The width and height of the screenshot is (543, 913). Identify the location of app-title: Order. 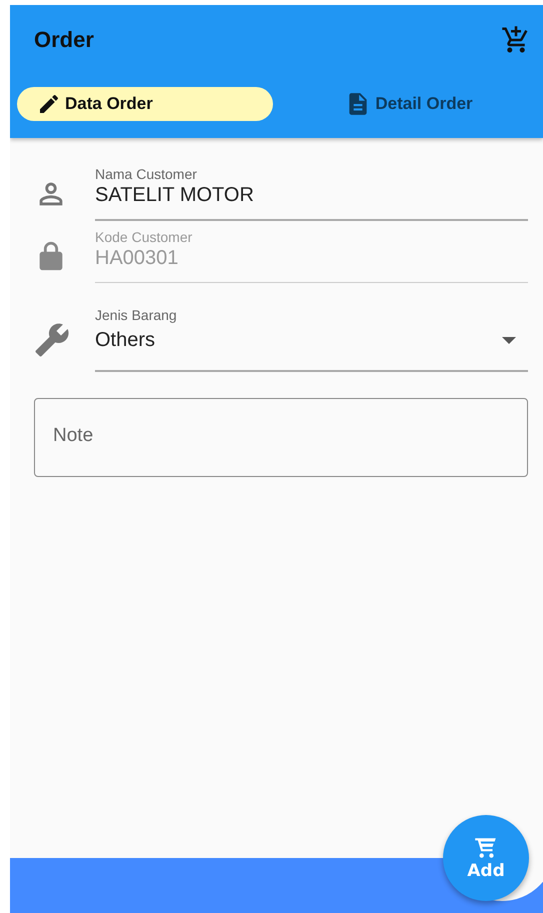
(64, 40).